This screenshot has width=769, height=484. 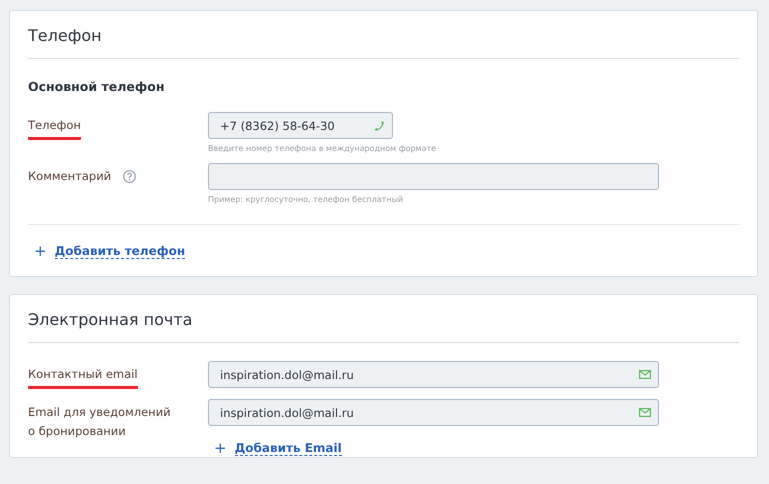 What do you see at coordinates (110, 251) in the screenshot?
I see `add-link: + Добавить телефон` at bounding box center [110, 251].